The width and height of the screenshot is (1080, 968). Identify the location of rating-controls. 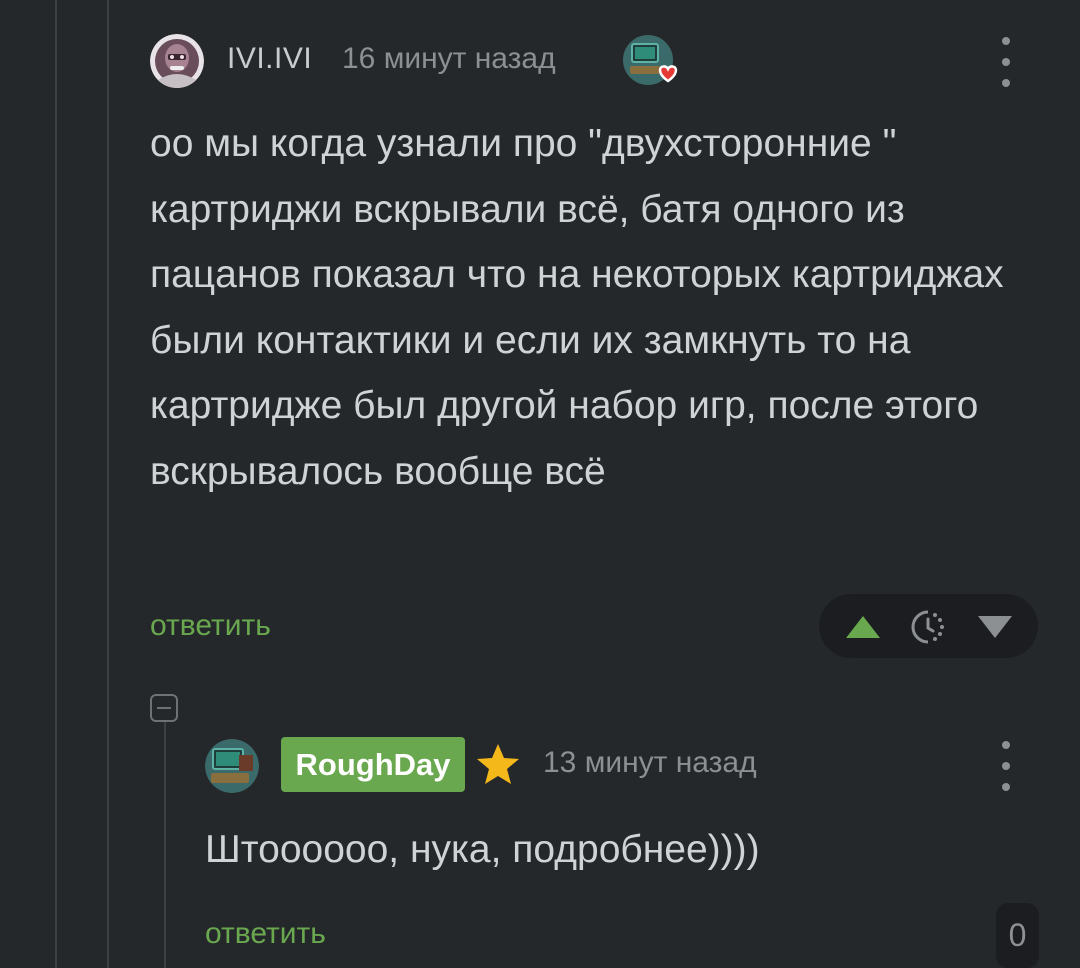
(928, 626).